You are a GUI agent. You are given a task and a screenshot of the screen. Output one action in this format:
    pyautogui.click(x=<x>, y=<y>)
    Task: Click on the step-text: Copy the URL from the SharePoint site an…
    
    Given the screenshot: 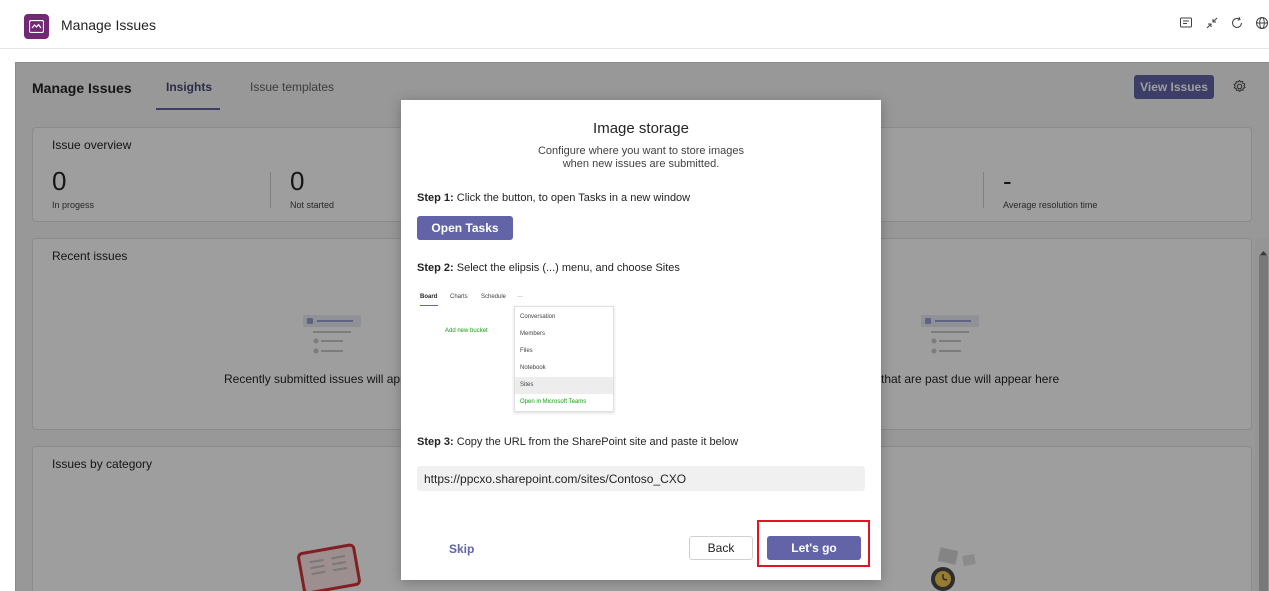 What is the action you would take?
    pyautogui.click(x=596, y=442)
    